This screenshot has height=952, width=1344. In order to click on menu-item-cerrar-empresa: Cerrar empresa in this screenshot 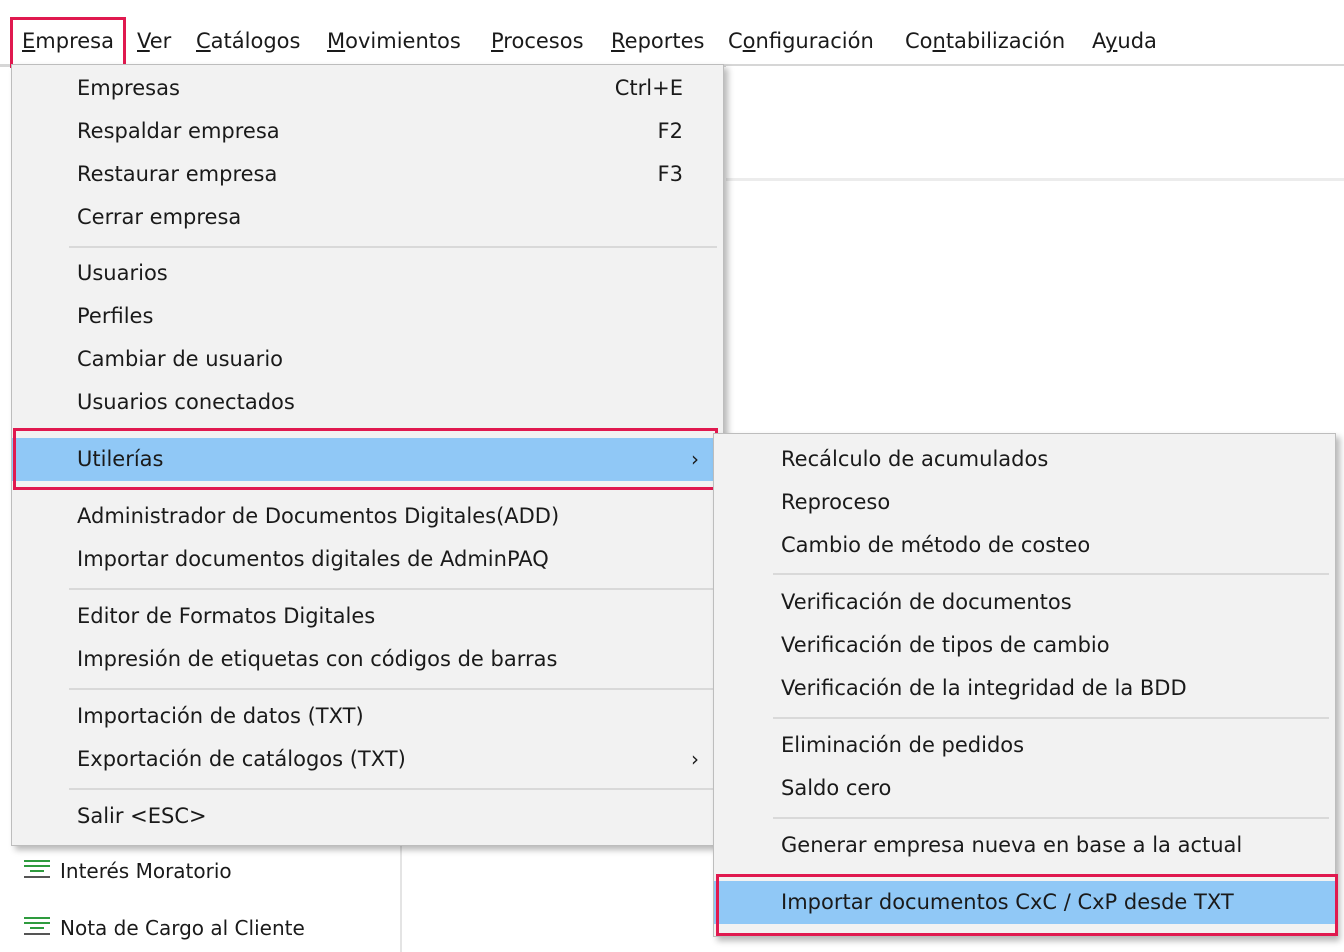, I will do `click(367, 217)`.